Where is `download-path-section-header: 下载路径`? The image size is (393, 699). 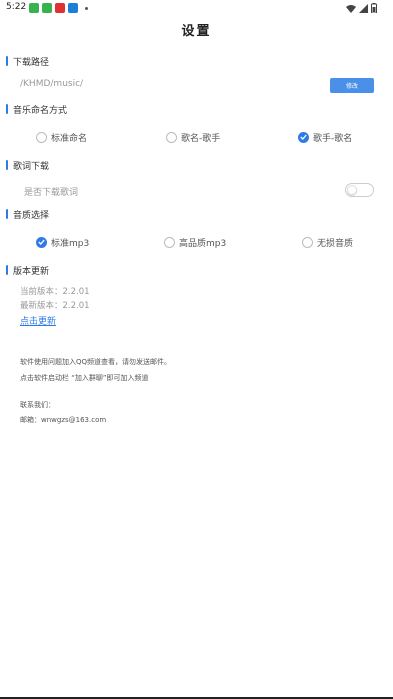
download-path-section-header: 下载路径 is located at coordinates (28, 61).